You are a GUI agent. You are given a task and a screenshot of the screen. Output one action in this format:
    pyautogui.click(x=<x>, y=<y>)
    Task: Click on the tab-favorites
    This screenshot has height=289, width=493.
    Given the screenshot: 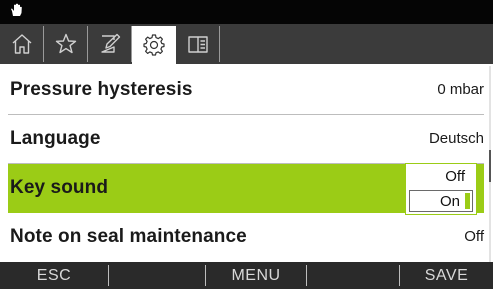 What is the action you would take?
    pyautogui.click(x=66, y=44)
    